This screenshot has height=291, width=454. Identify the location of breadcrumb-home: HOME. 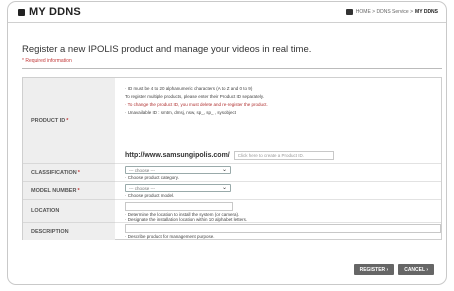
(363, 12).